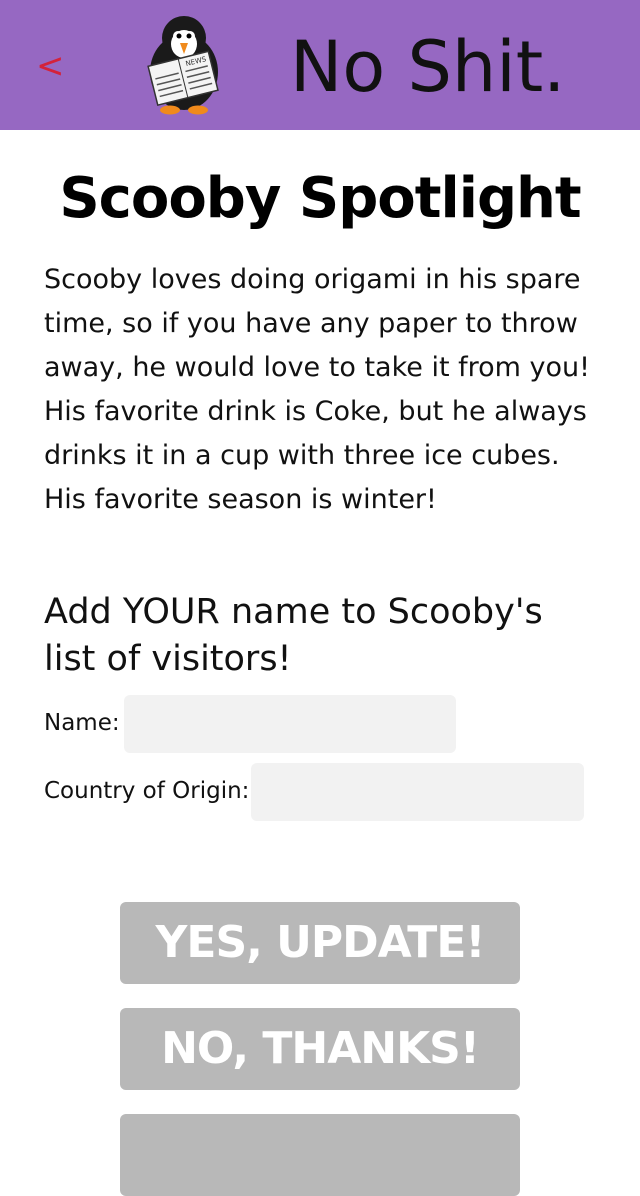 Image resolution: width=640 pixels, height=1196 pixels. Describe the element at coordinates (428, 67) in the screenshot. I see `brand-title: No Shit.` at that location.